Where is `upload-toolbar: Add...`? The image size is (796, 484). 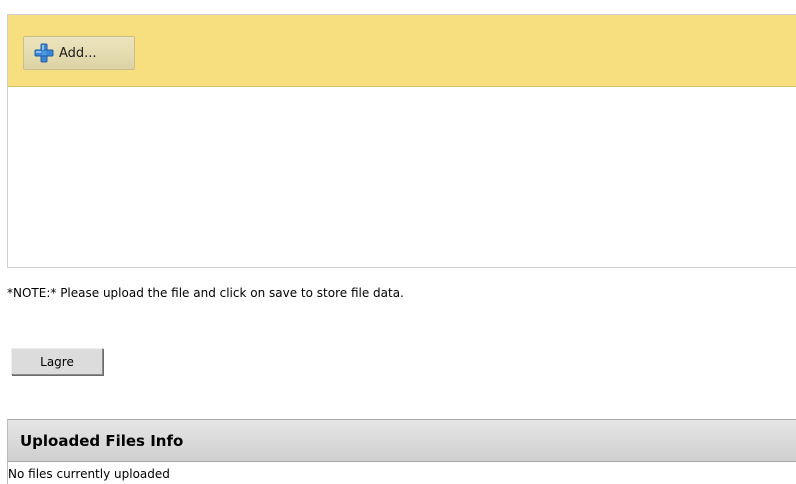
upload-toolbar: Add... is located at coordinates (402, 51).